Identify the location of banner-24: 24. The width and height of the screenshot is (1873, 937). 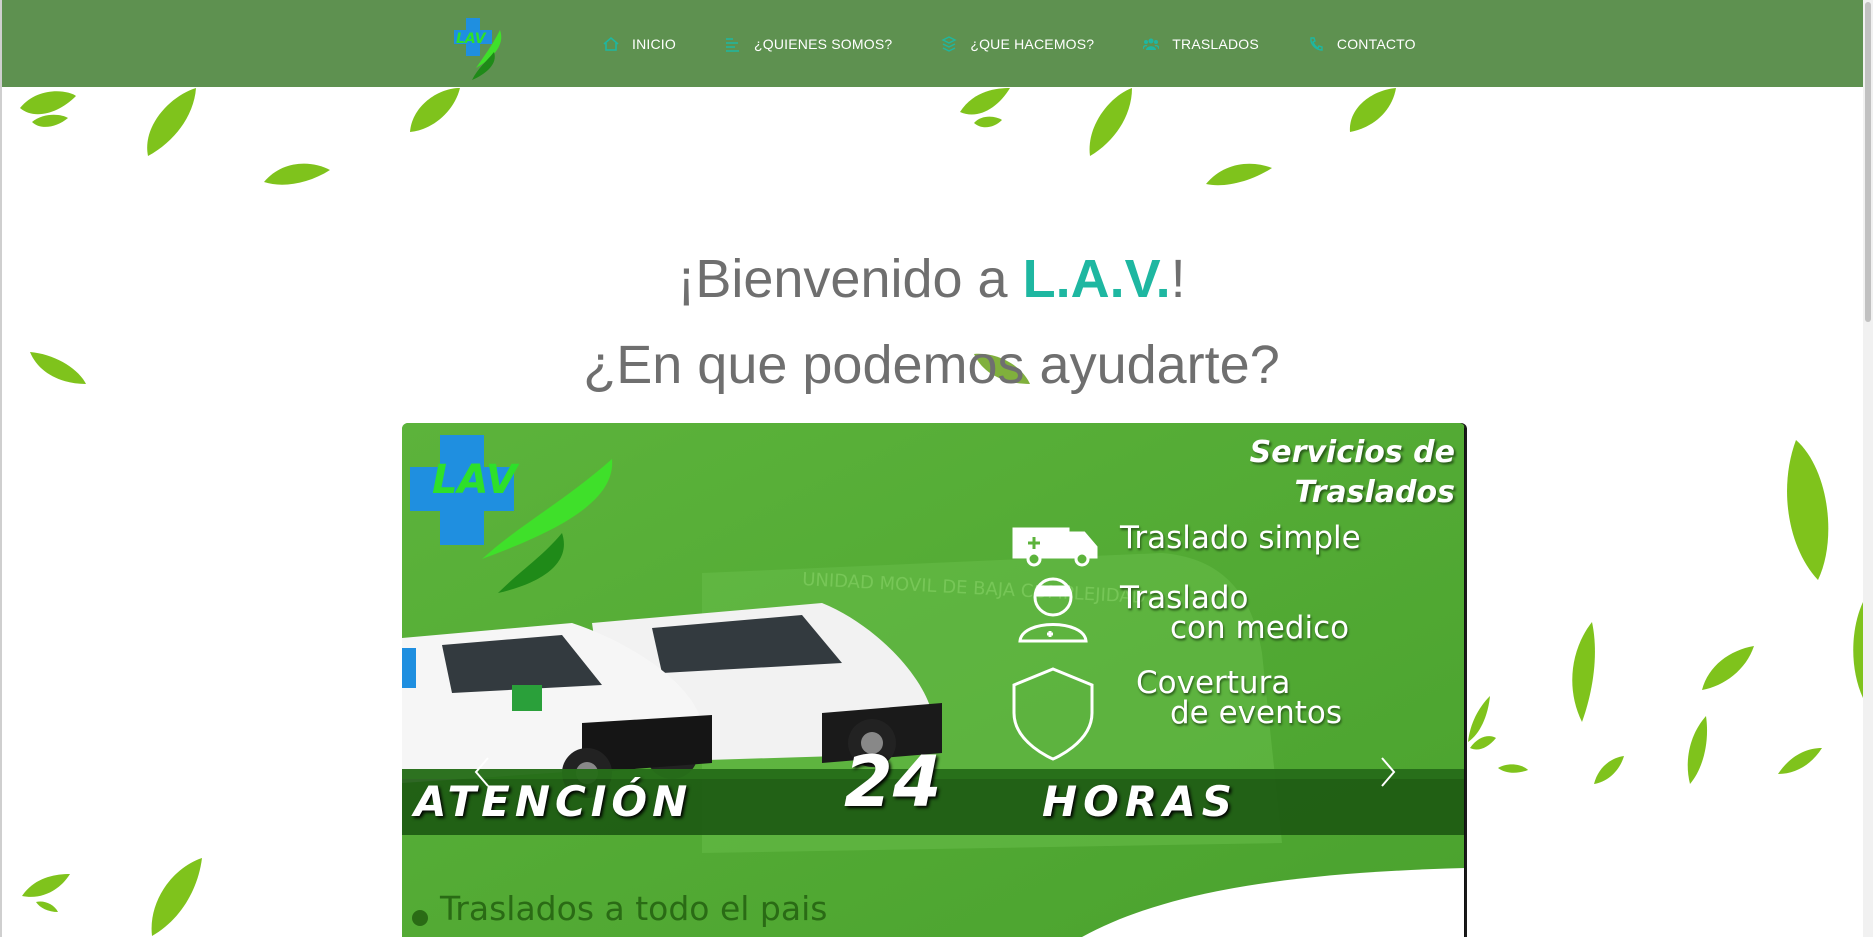
(893, 782).